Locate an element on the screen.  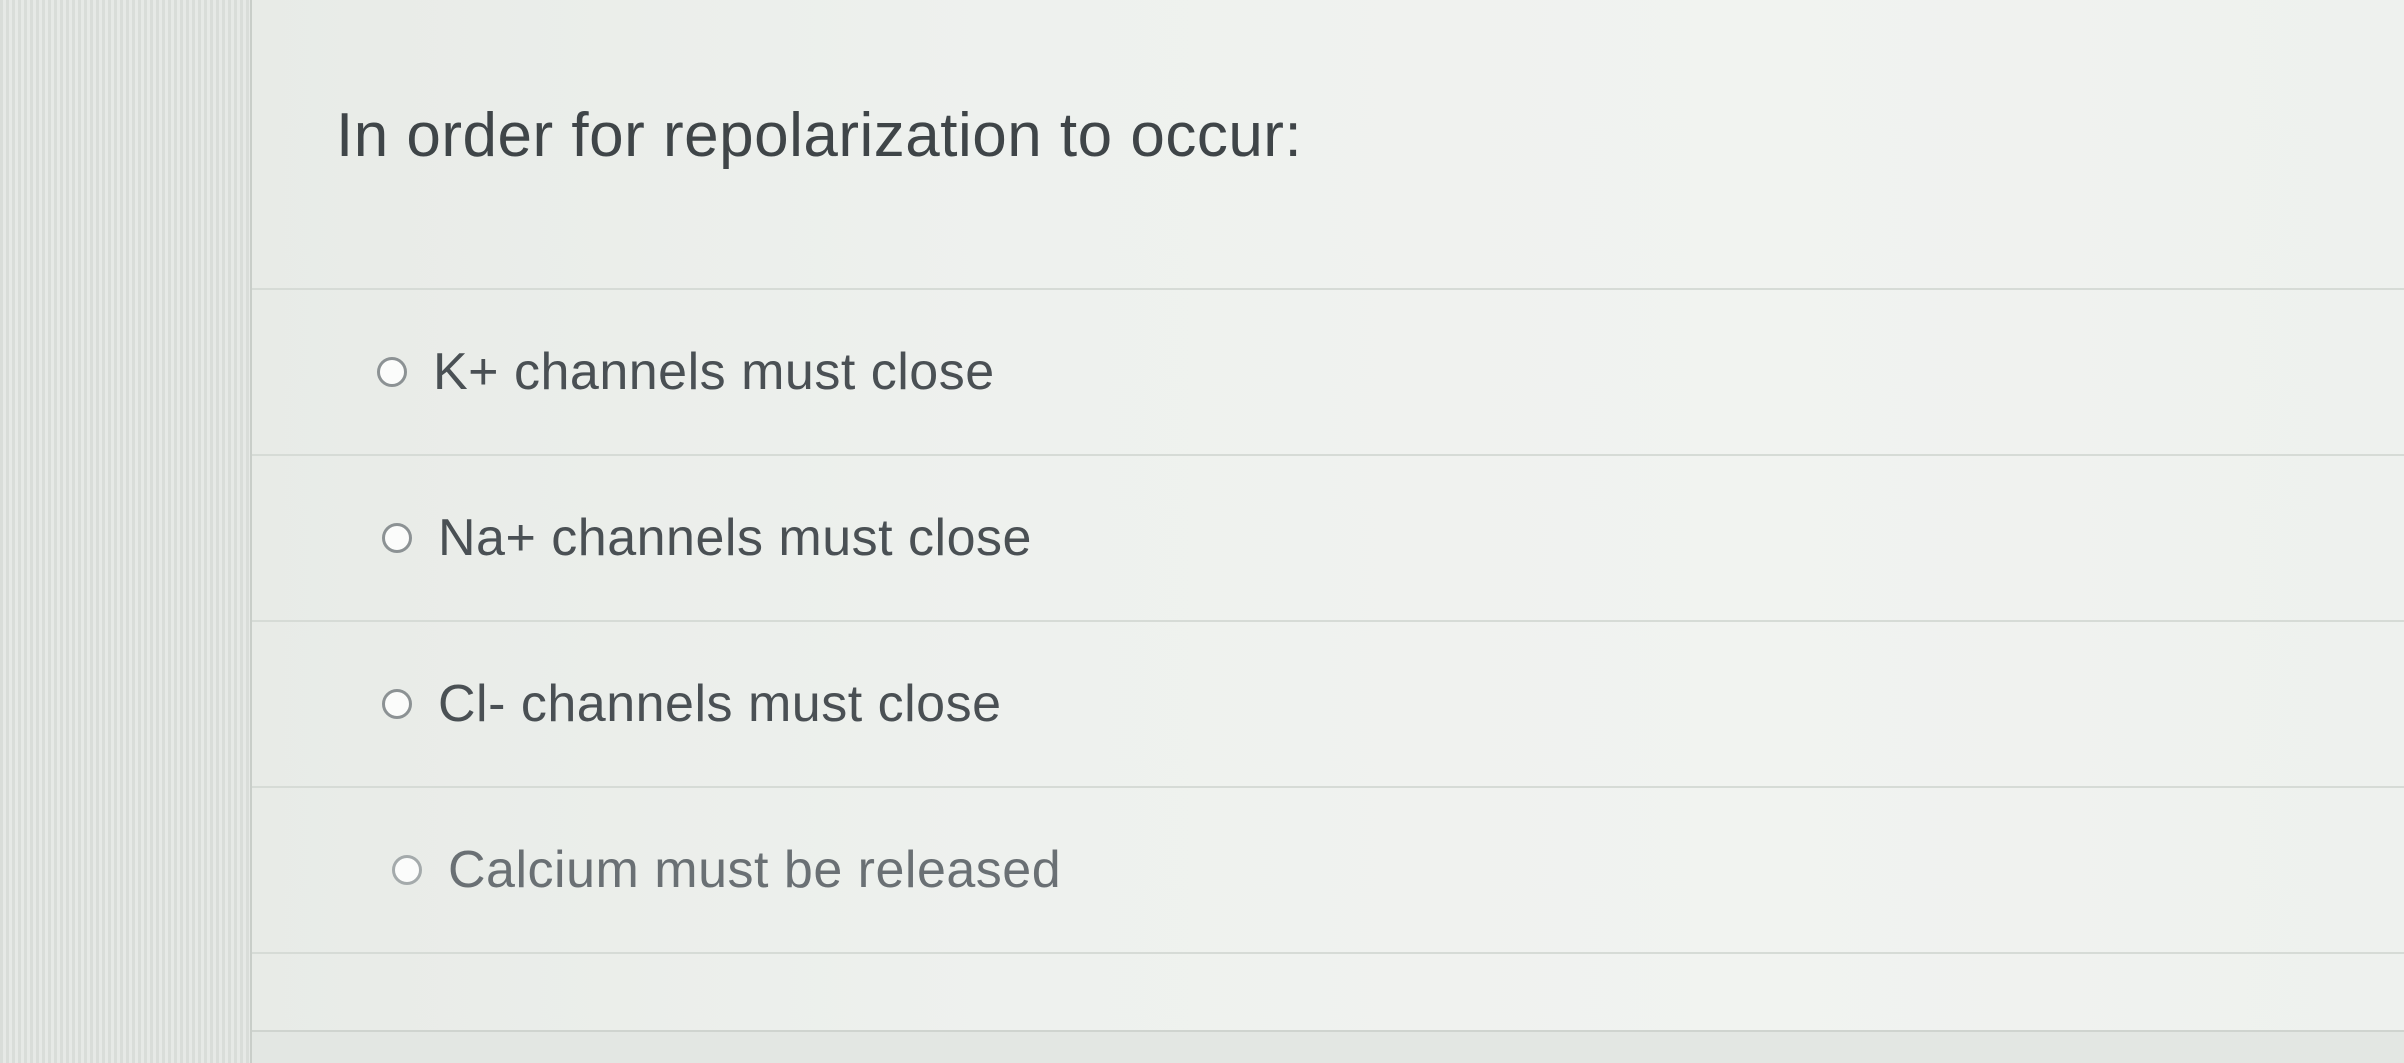
answer-option-calcium: Calcium must be released is located at coordinates (1328, 871).